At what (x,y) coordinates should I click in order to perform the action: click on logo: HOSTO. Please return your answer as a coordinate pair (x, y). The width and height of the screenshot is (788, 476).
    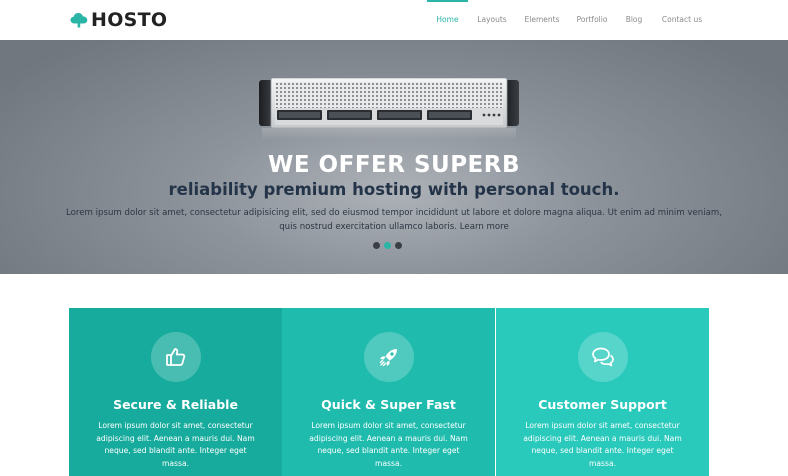
    Looking at the image, I should click on (119, 20).